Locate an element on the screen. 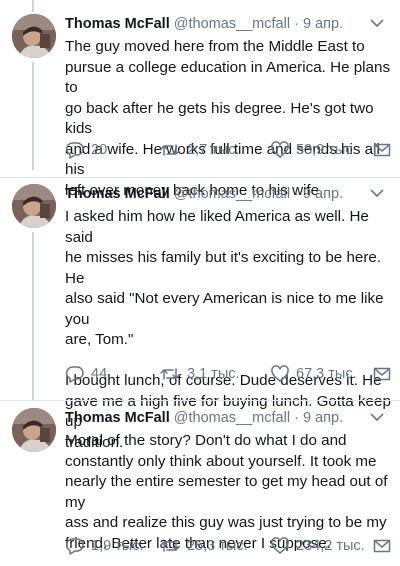 The height and width of the screenshot is (566, 400). retweet-count: 25,3 тыс. is located at coordinates (217, 546).